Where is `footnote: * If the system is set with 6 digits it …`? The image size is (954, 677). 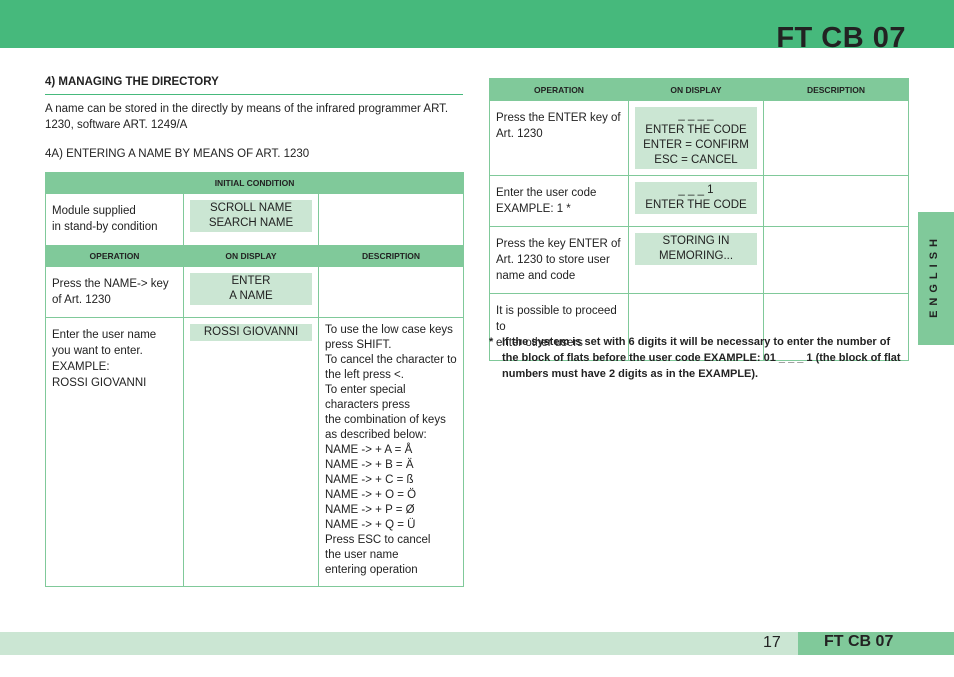
footnote: * If the system is set with 6 digits it … is located at coordinates (695, 358).